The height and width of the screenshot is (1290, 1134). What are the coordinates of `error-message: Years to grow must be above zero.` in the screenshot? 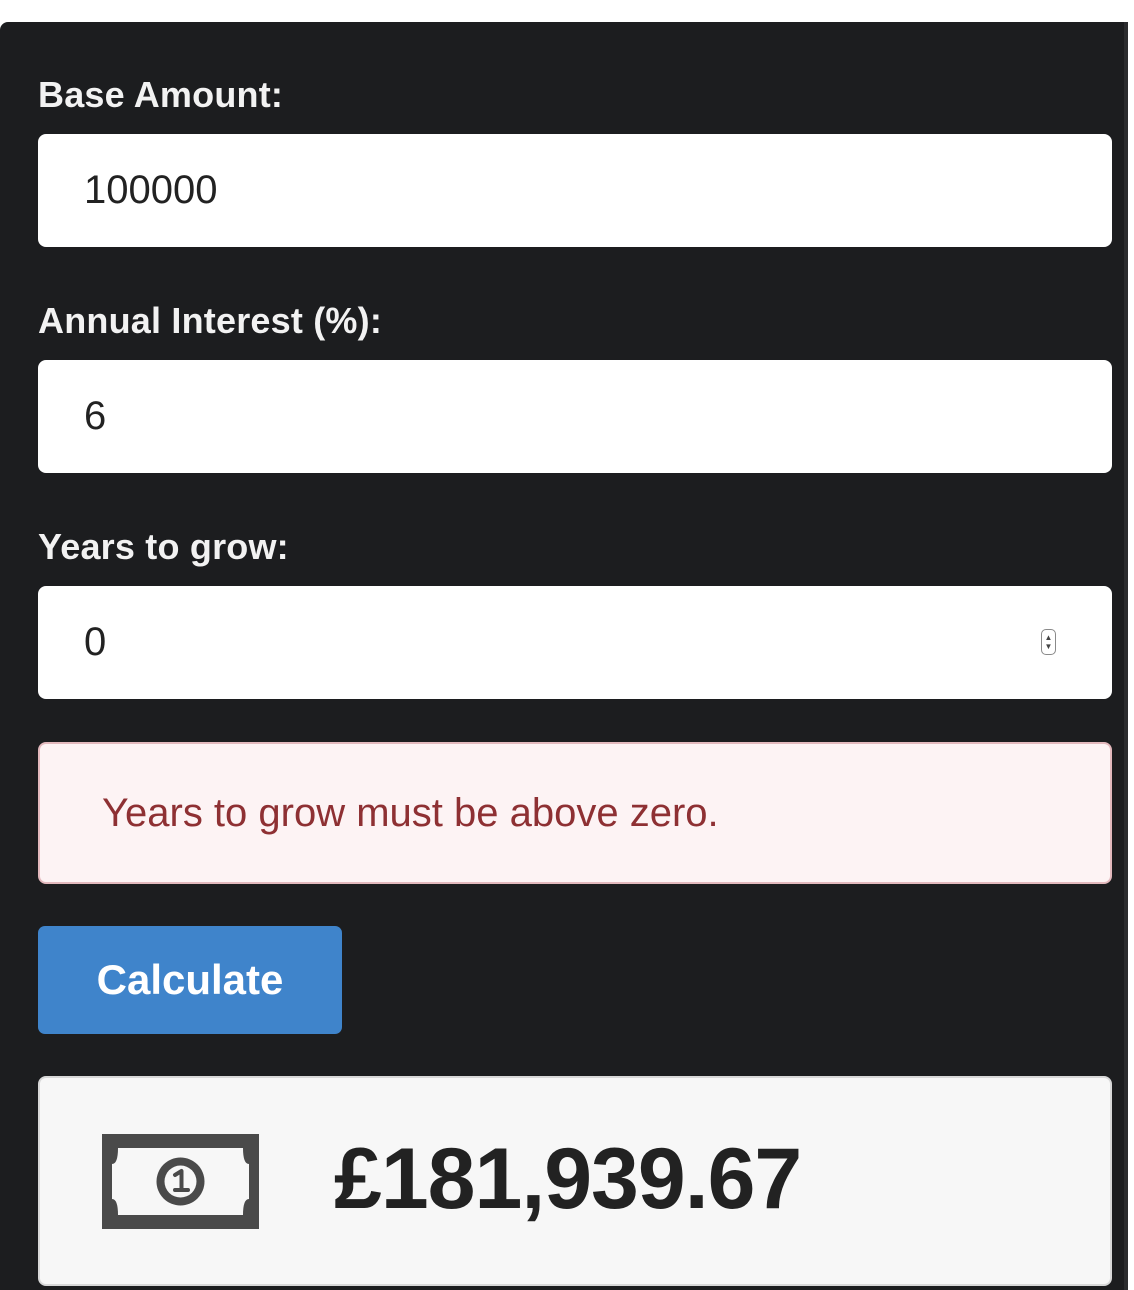 It's located at (410, 812).